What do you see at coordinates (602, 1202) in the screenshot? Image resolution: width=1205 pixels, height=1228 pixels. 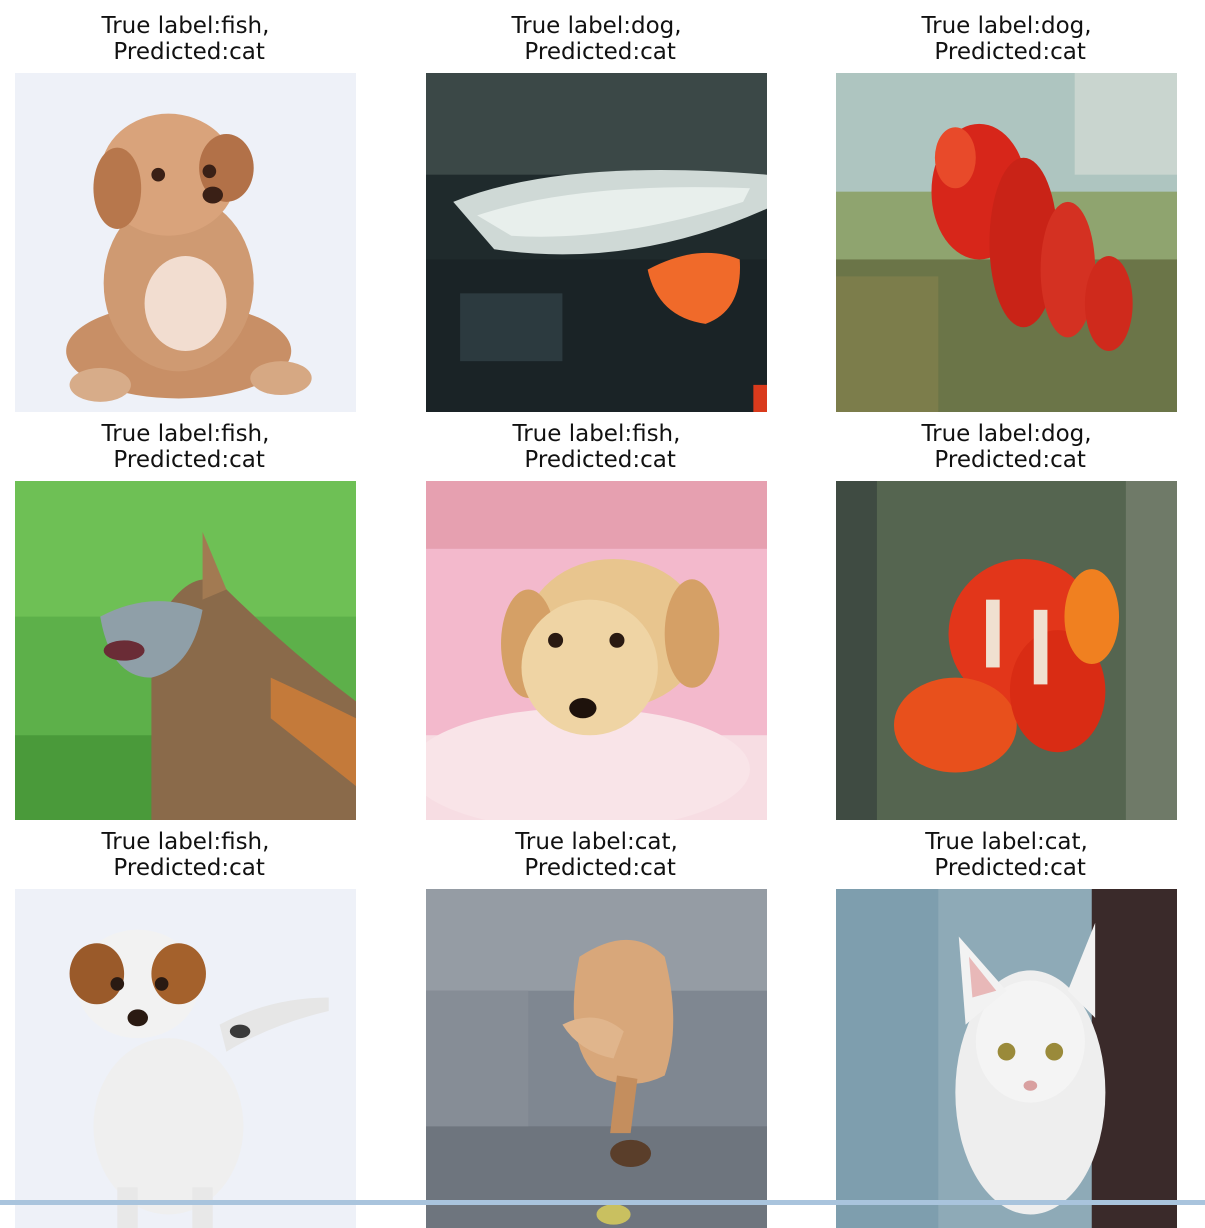 I see `window-bottom-edge` at bounding box center [602, 1202].